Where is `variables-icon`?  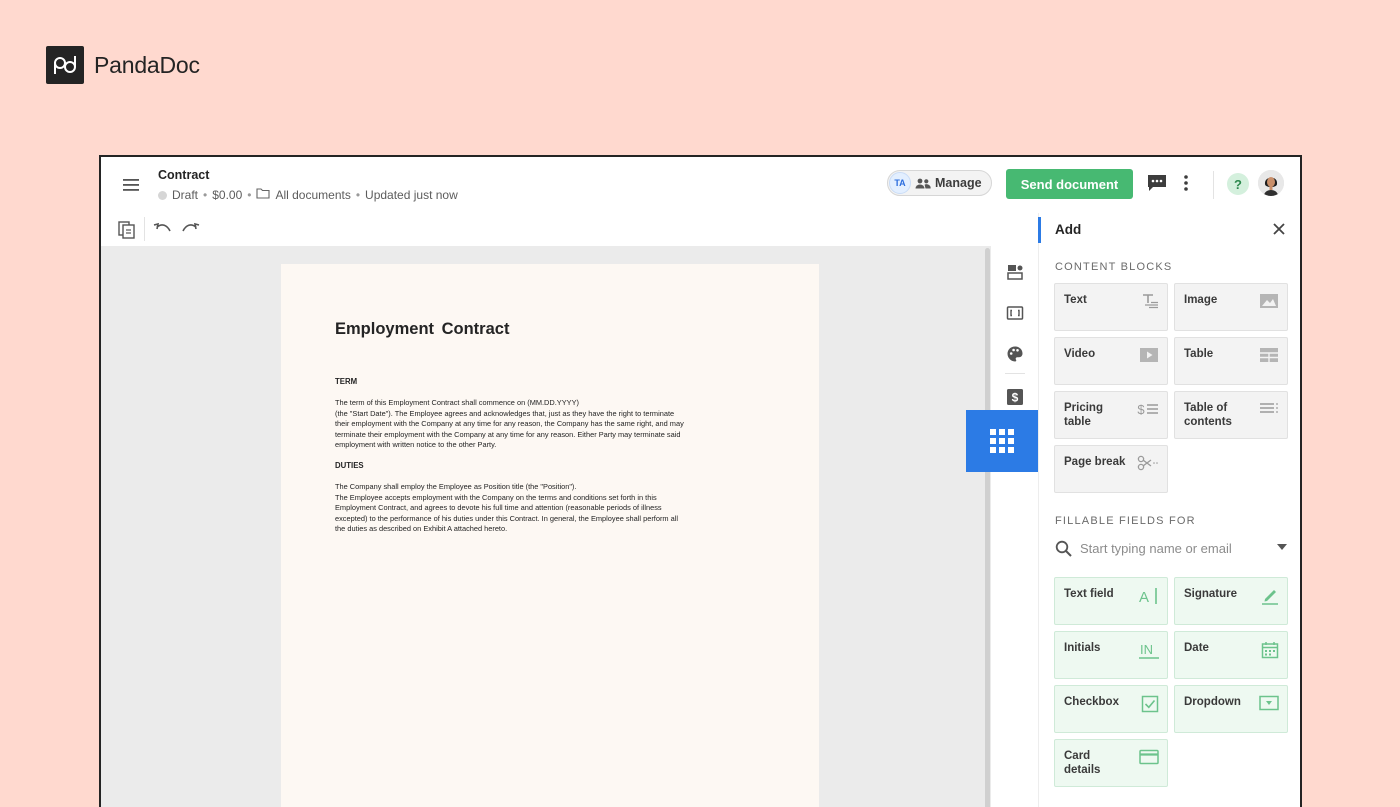
variables-icon is located at coordinates (1015, 313).